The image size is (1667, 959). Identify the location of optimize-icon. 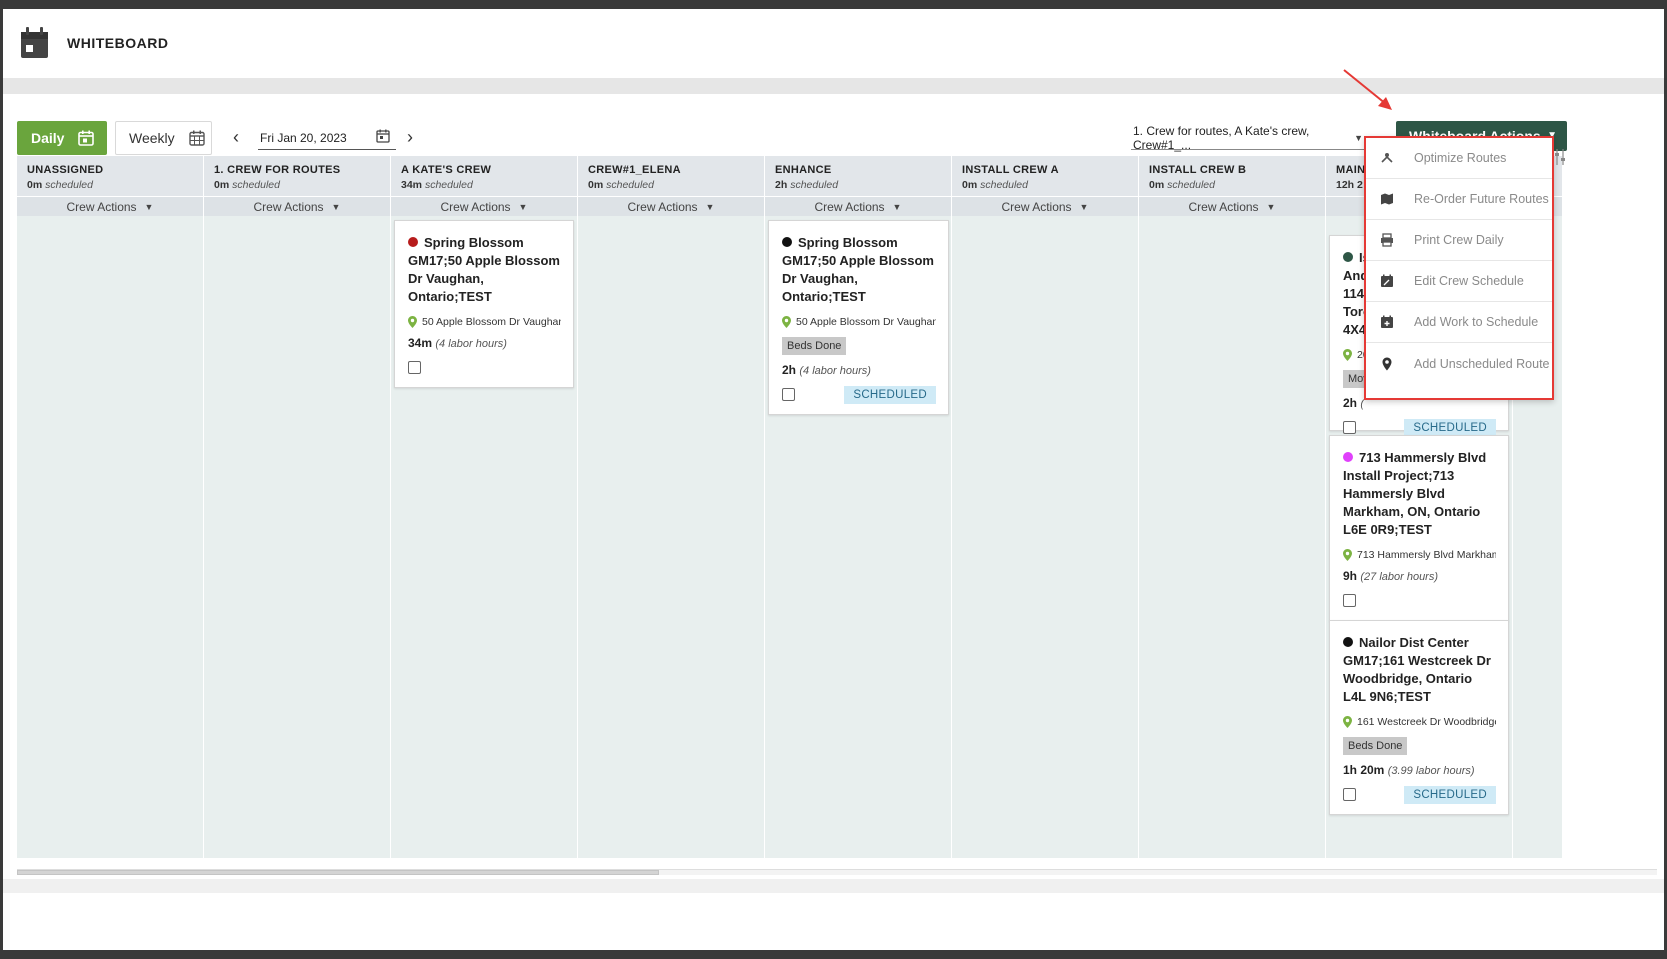
(1387, 158).